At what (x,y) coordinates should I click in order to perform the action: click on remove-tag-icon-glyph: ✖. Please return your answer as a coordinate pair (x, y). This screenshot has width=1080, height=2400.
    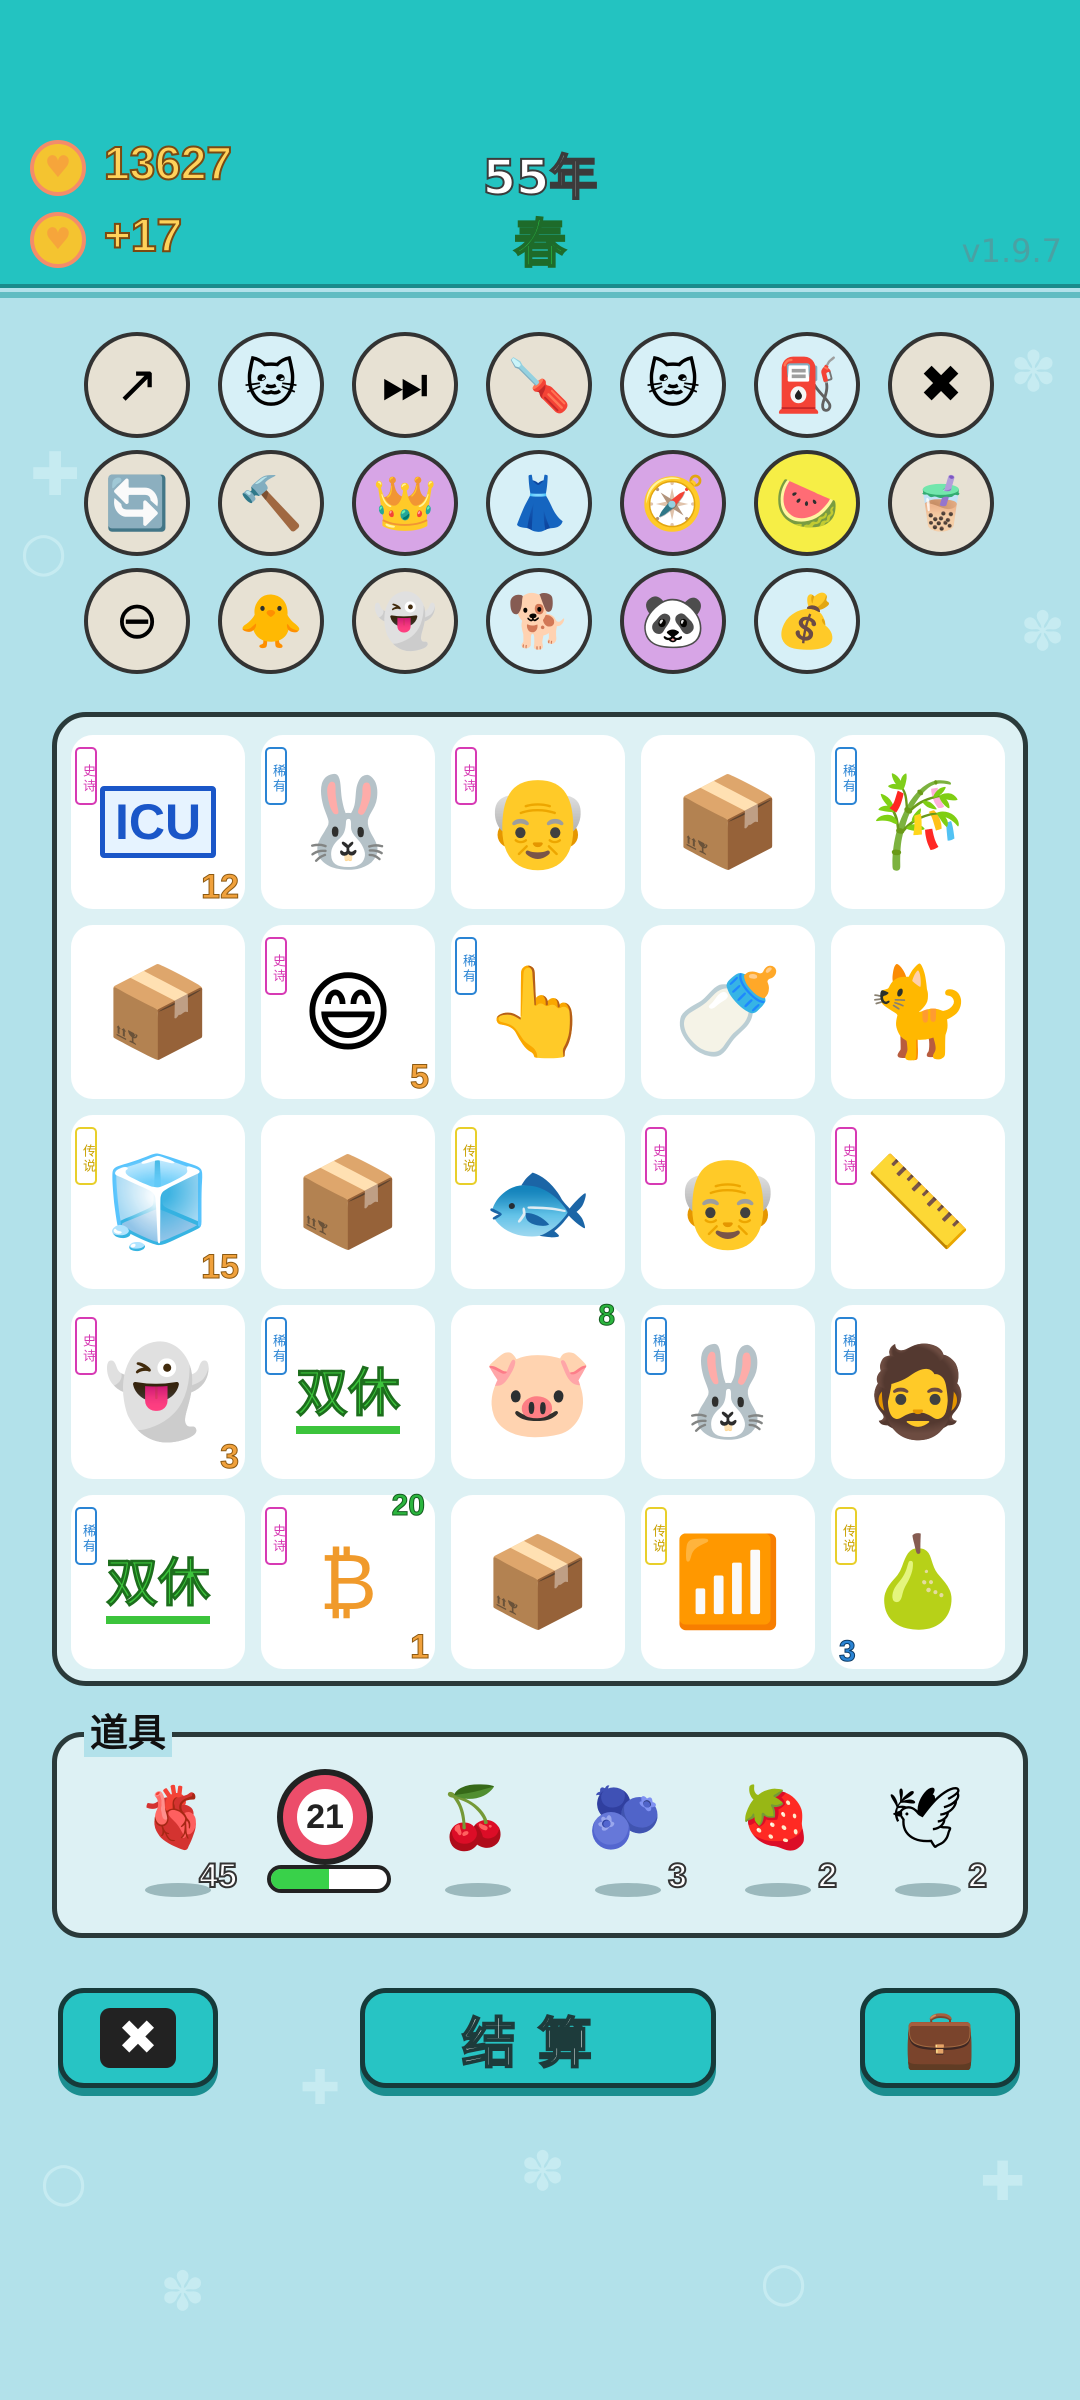
    Looking at the image, I should click on (941, 385).